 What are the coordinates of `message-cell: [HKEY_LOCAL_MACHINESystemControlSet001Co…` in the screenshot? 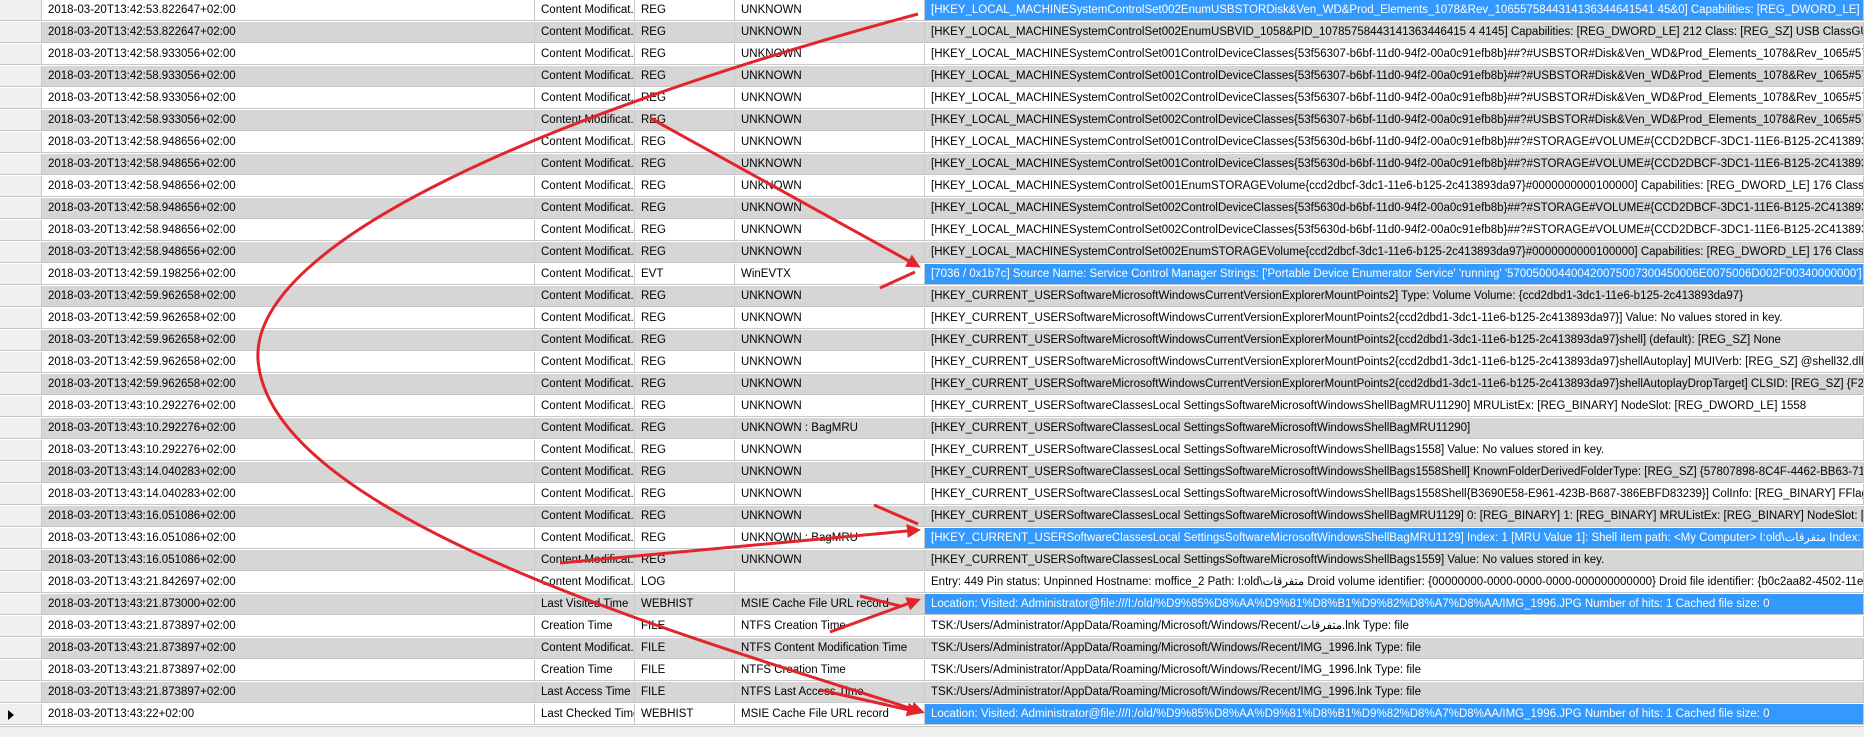 It's located at (1394, 54).